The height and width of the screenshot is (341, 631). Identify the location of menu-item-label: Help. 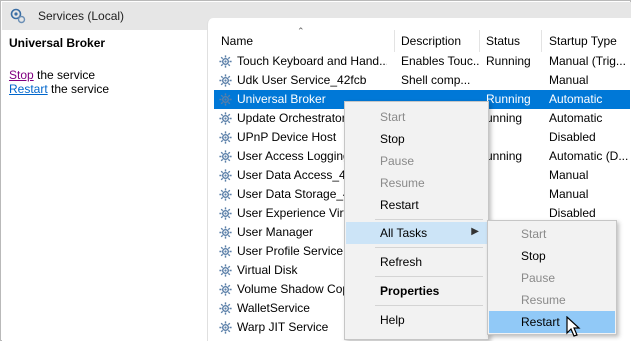
(392, 320).